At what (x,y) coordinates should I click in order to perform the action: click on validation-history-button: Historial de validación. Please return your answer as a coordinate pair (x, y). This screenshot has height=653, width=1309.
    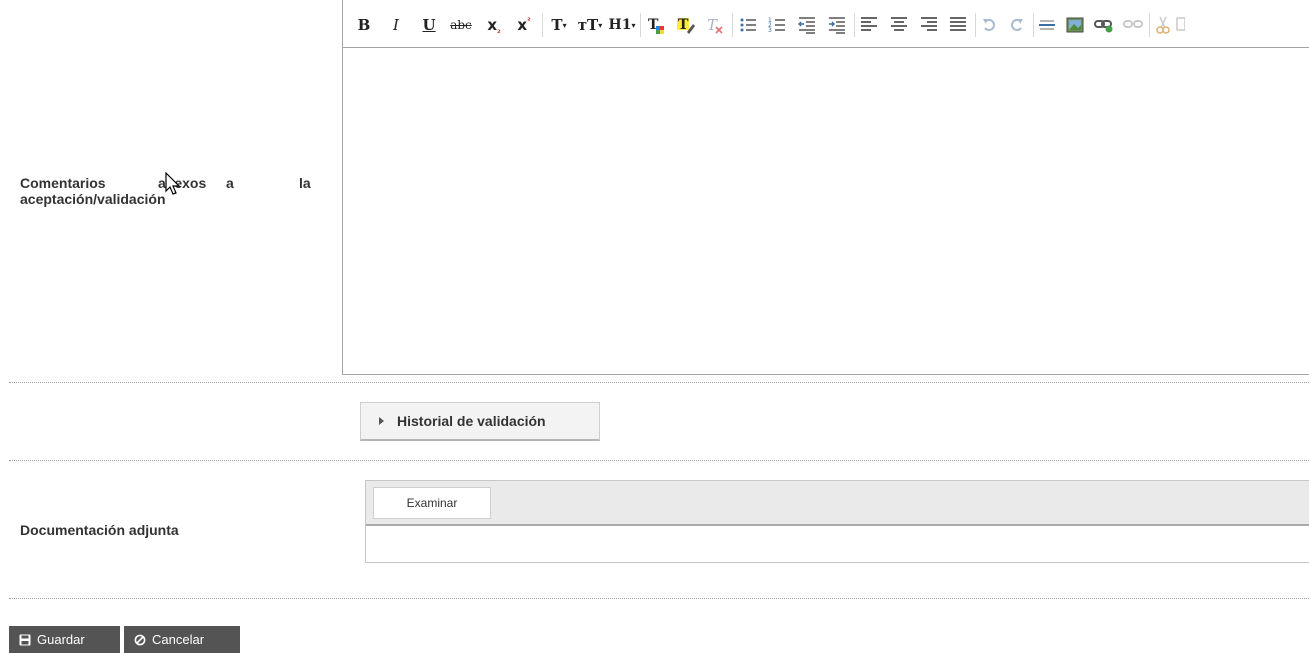
    Looking at the image, I should click on (480, 421).